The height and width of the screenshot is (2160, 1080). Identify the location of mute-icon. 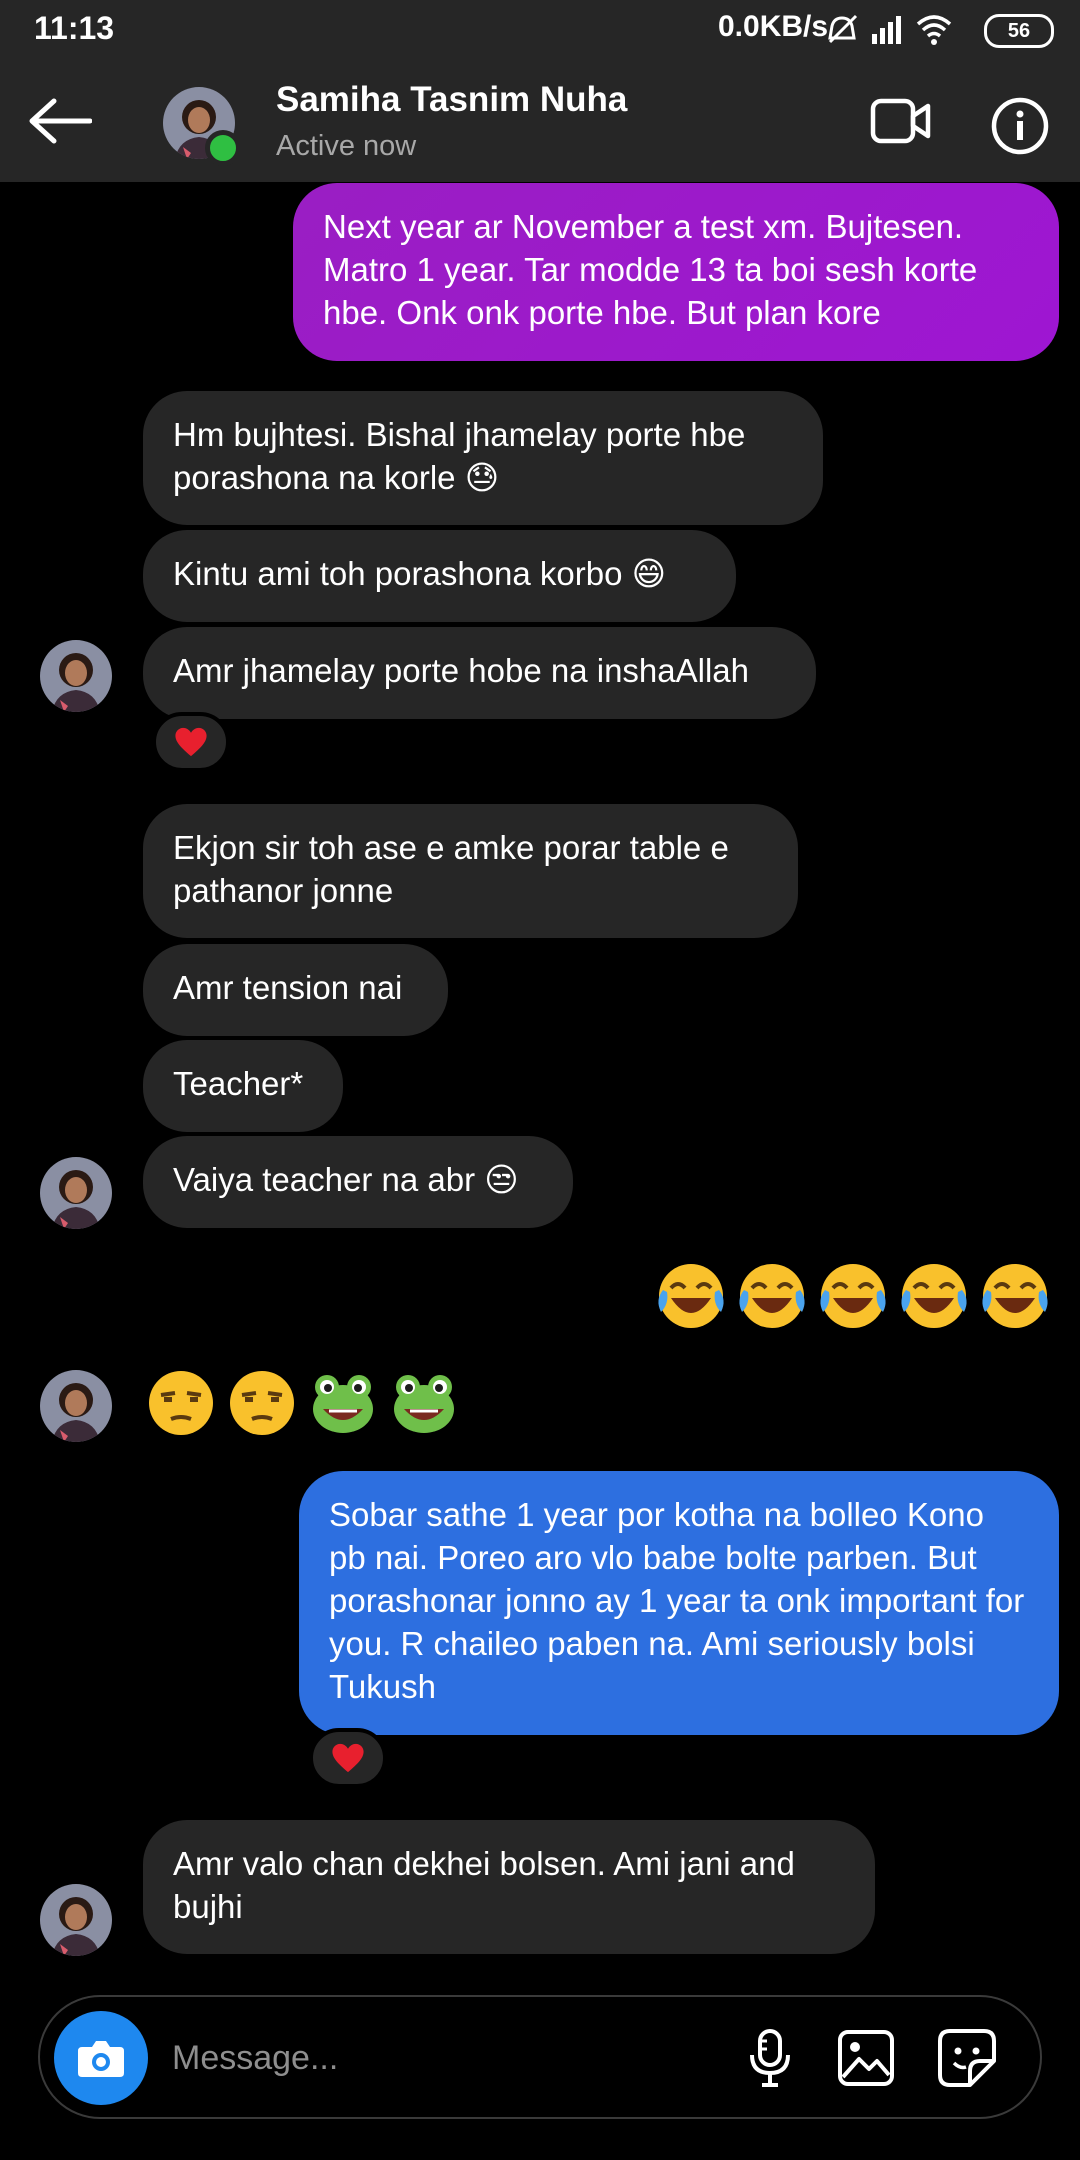
(890, 29).